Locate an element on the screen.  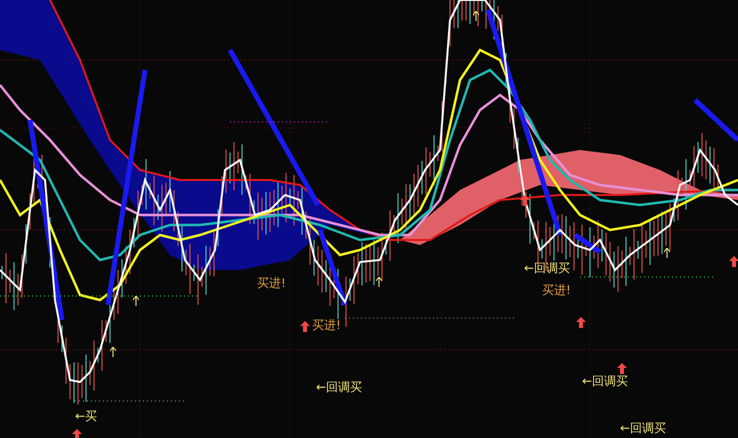
signal-label: ←买 is located at coordinates (86, 416).